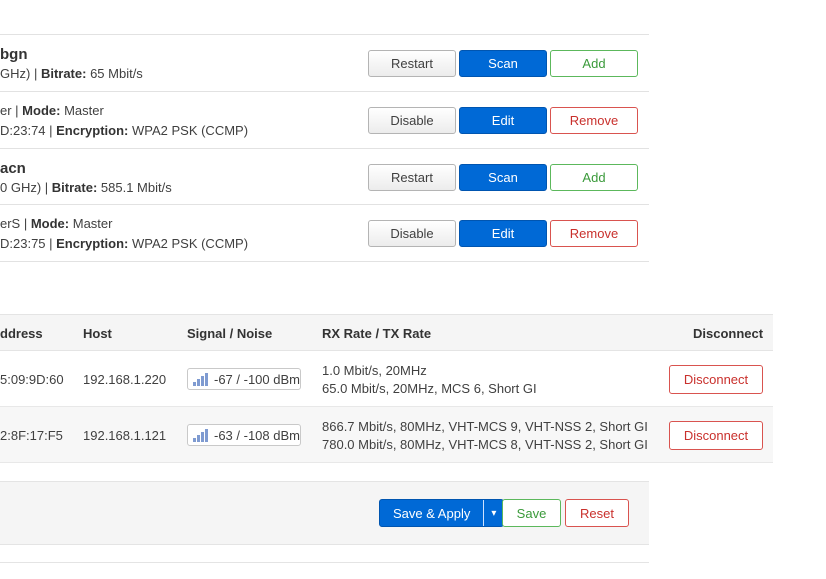  Describe the element at coordinates (257, 379) in the screenshot. I see `signal-noise-value: -67 / -100 dBm` at that location.